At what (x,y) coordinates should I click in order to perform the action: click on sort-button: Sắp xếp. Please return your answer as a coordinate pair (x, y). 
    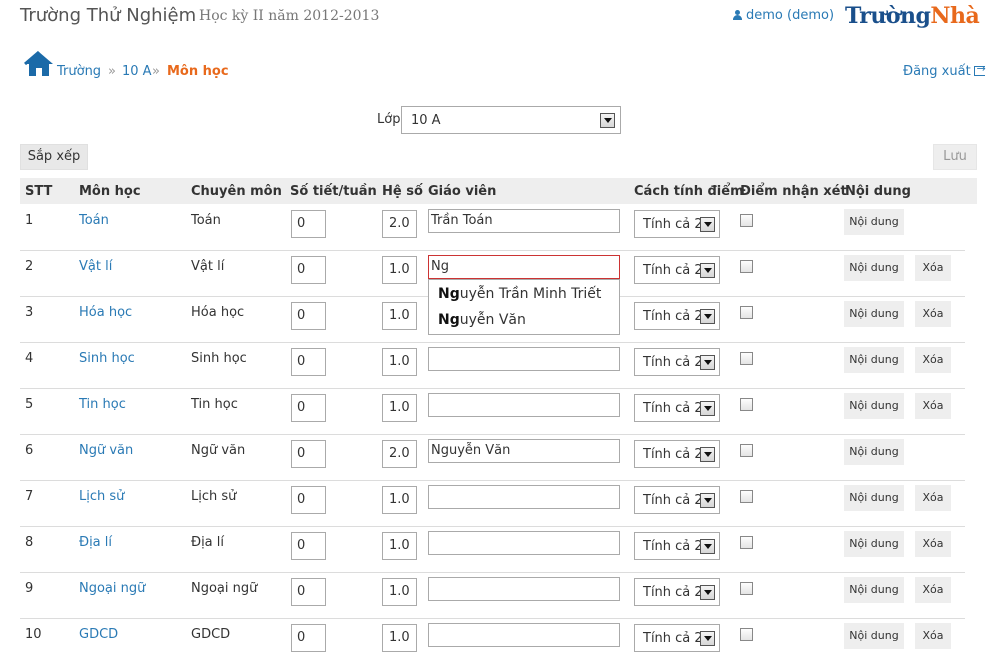
    Looking at the image, I should click on (54, 157).